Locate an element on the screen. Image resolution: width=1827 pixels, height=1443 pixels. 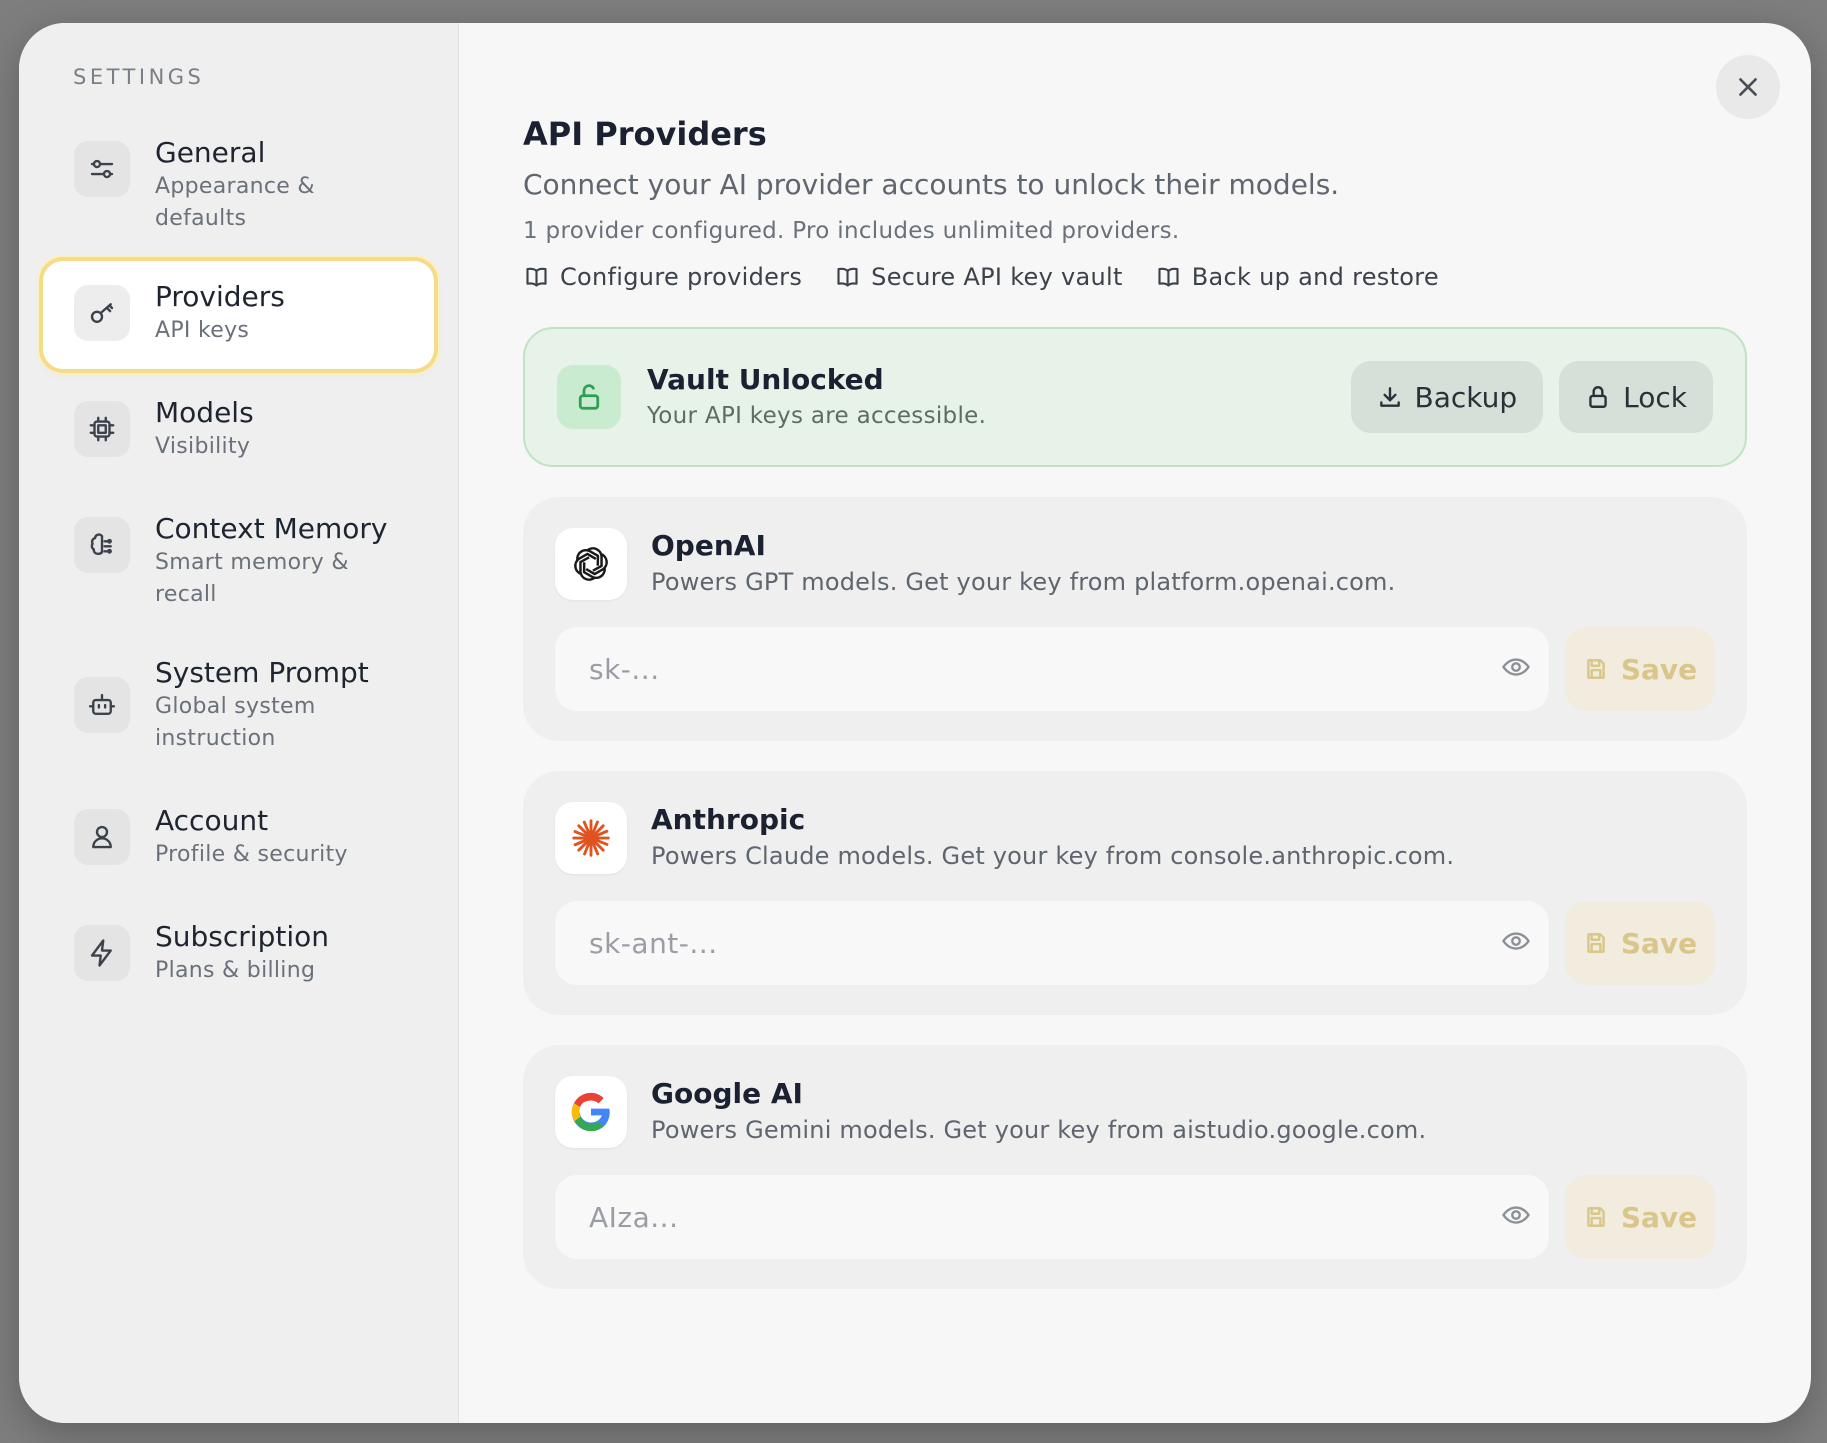
provider-name: OpenAI is located at coordinates (708, 545).